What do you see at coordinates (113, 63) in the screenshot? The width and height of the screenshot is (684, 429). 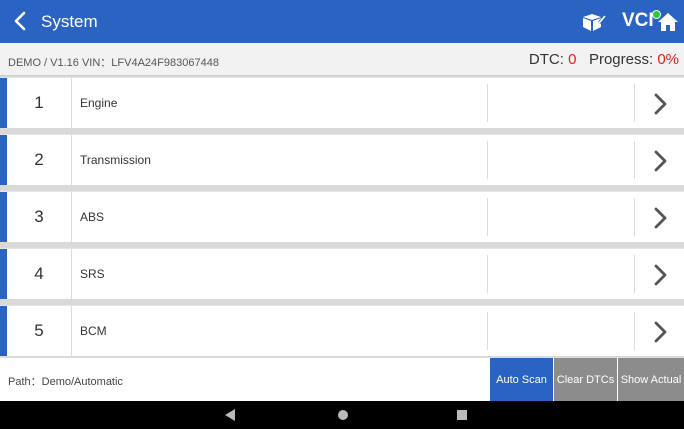 I see `vehicle-info: DEMO / V1.16 VIN：LFV4A24F983067448` at bounding box center [113, 63].